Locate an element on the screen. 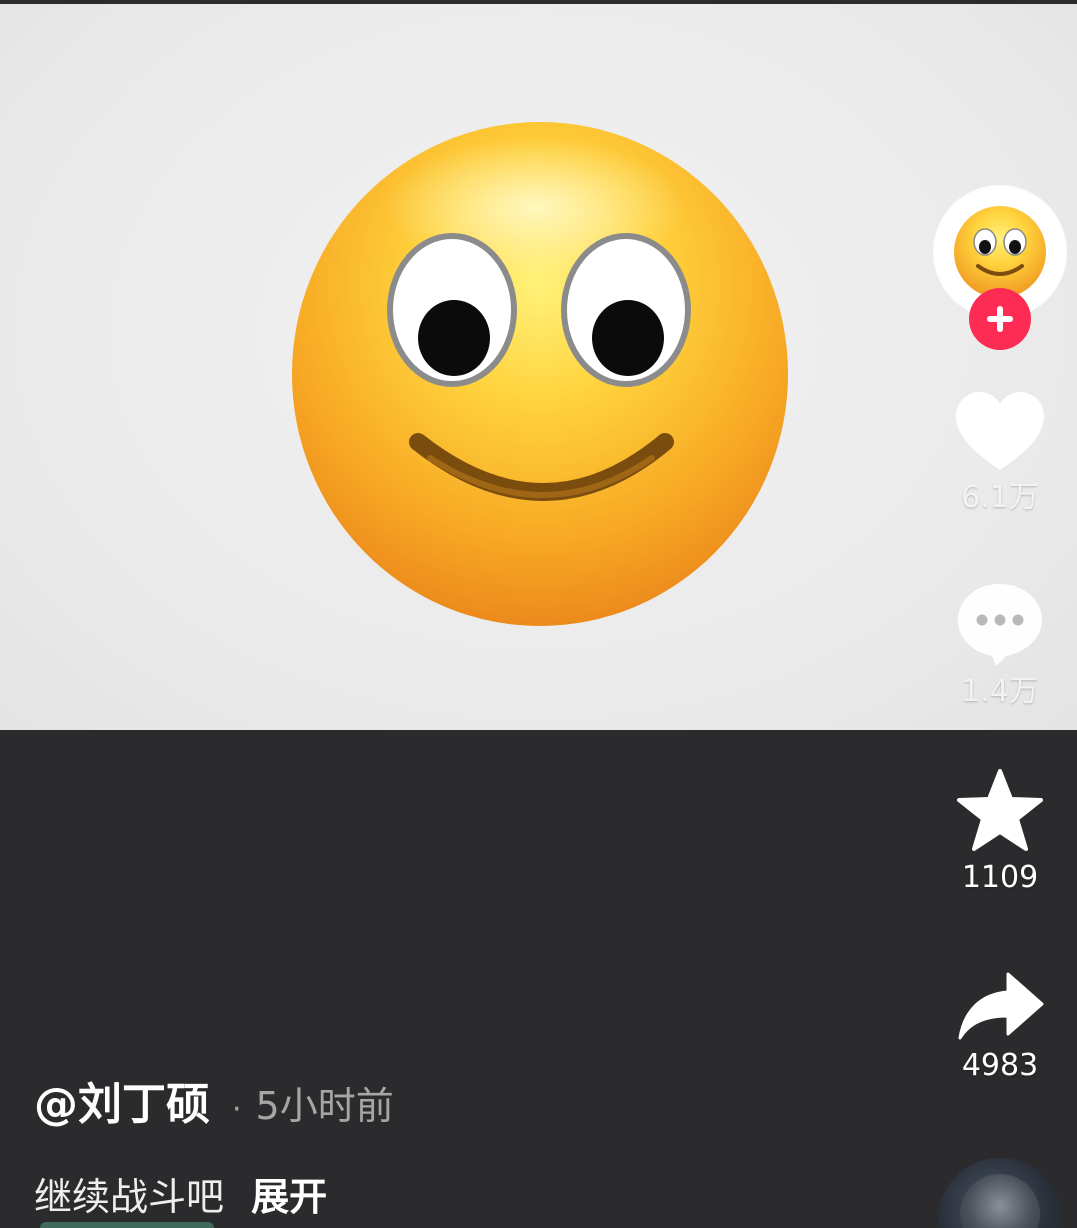  favorite-count: 1109 is located at coordinates (1000, 877).